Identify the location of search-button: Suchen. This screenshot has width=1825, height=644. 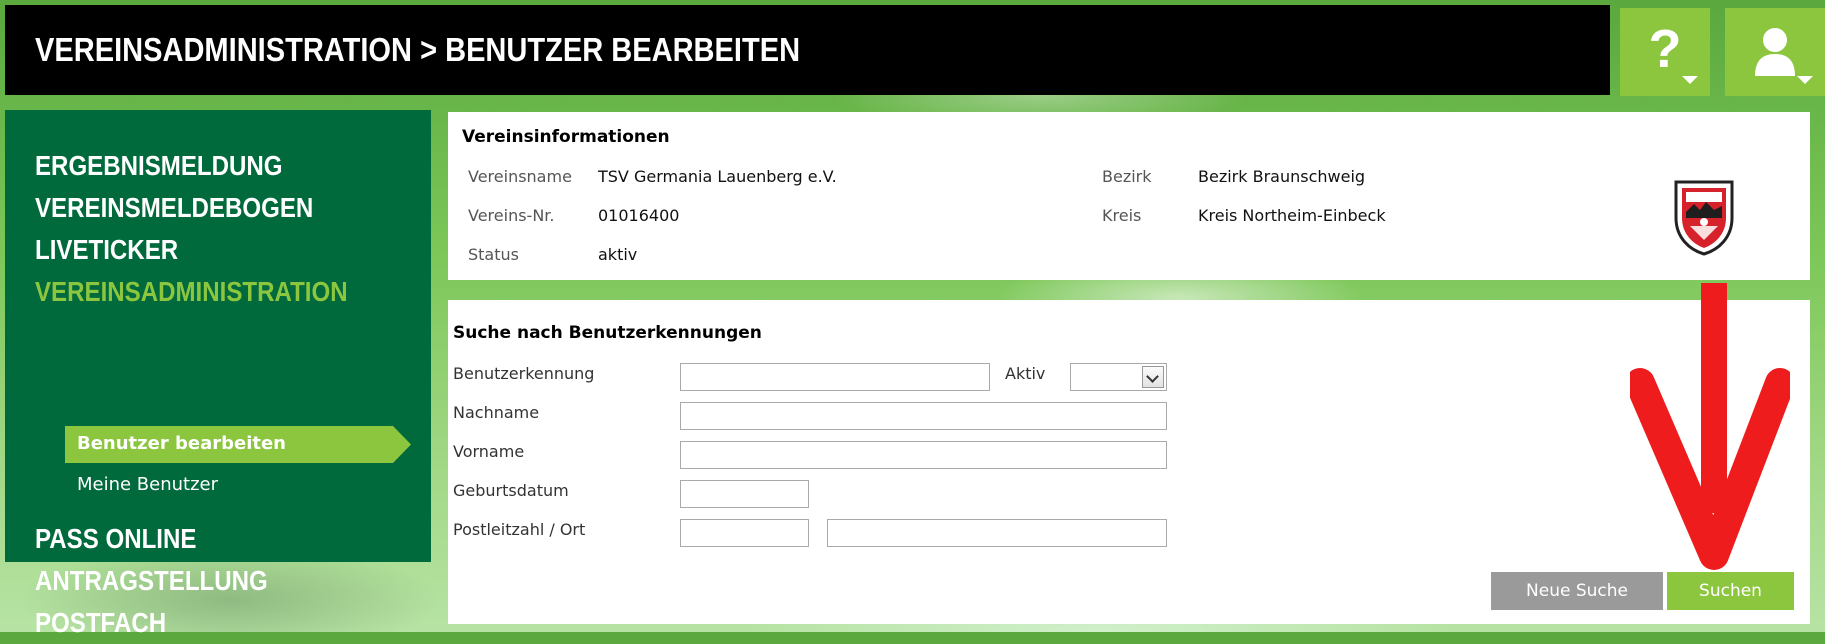
(1730, 591).